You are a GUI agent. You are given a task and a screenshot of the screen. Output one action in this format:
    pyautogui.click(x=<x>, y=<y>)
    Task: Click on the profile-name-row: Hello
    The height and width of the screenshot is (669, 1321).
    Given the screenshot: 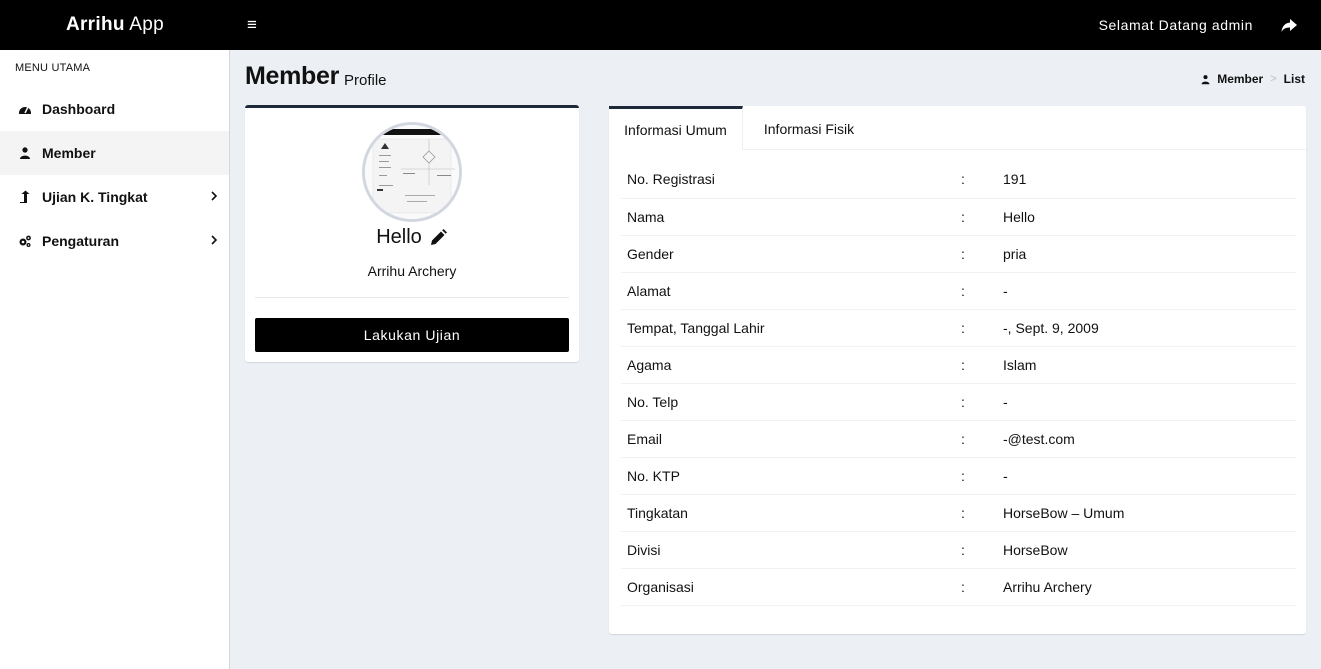 What is the action you would take?
    pyautogui.click(x=412, y=237)
    